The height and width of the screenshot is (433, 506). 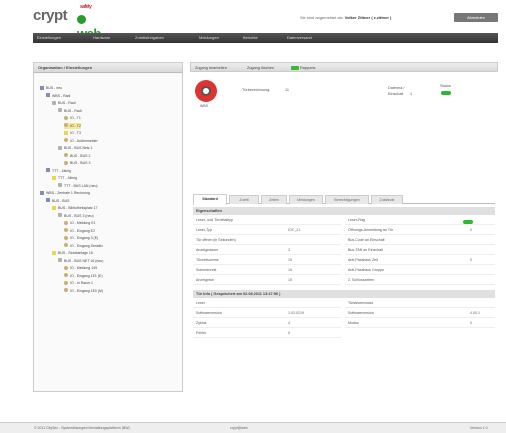 What do you see at coordinates (295, 67) in the screenshot?
I see `reports-icon` at bounding box center [295, 67].